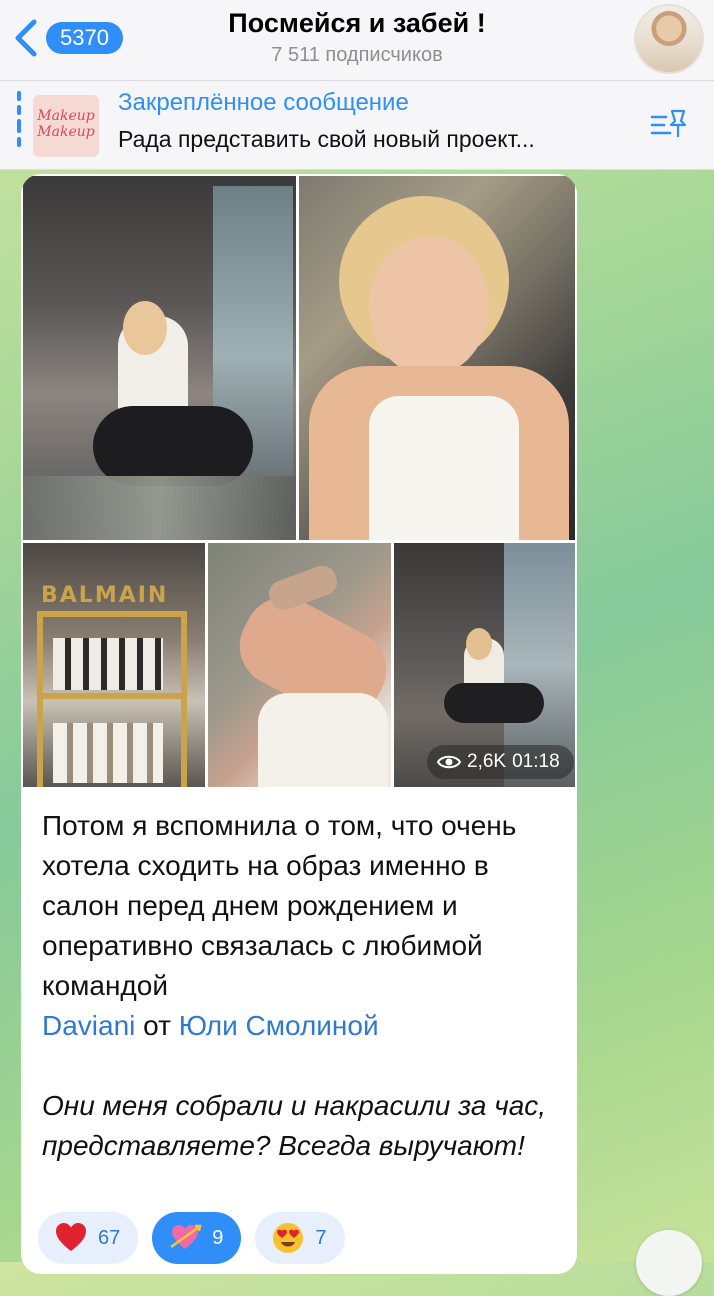 The image size is (714, 1296). I want to click on channel-title: Посмейся и забей !, so click(357, 23).